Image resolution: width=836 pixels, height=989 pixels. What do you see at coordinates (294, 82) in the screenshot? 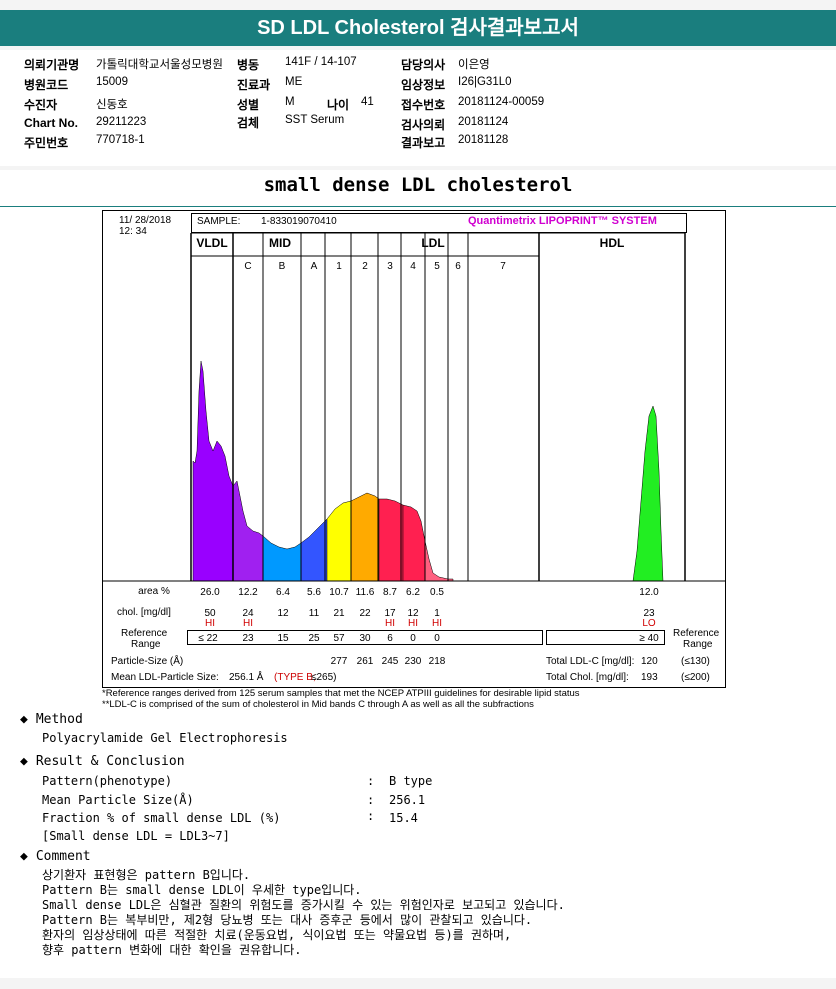
I see `dept-value: ME` at bounding box center [294, 82].